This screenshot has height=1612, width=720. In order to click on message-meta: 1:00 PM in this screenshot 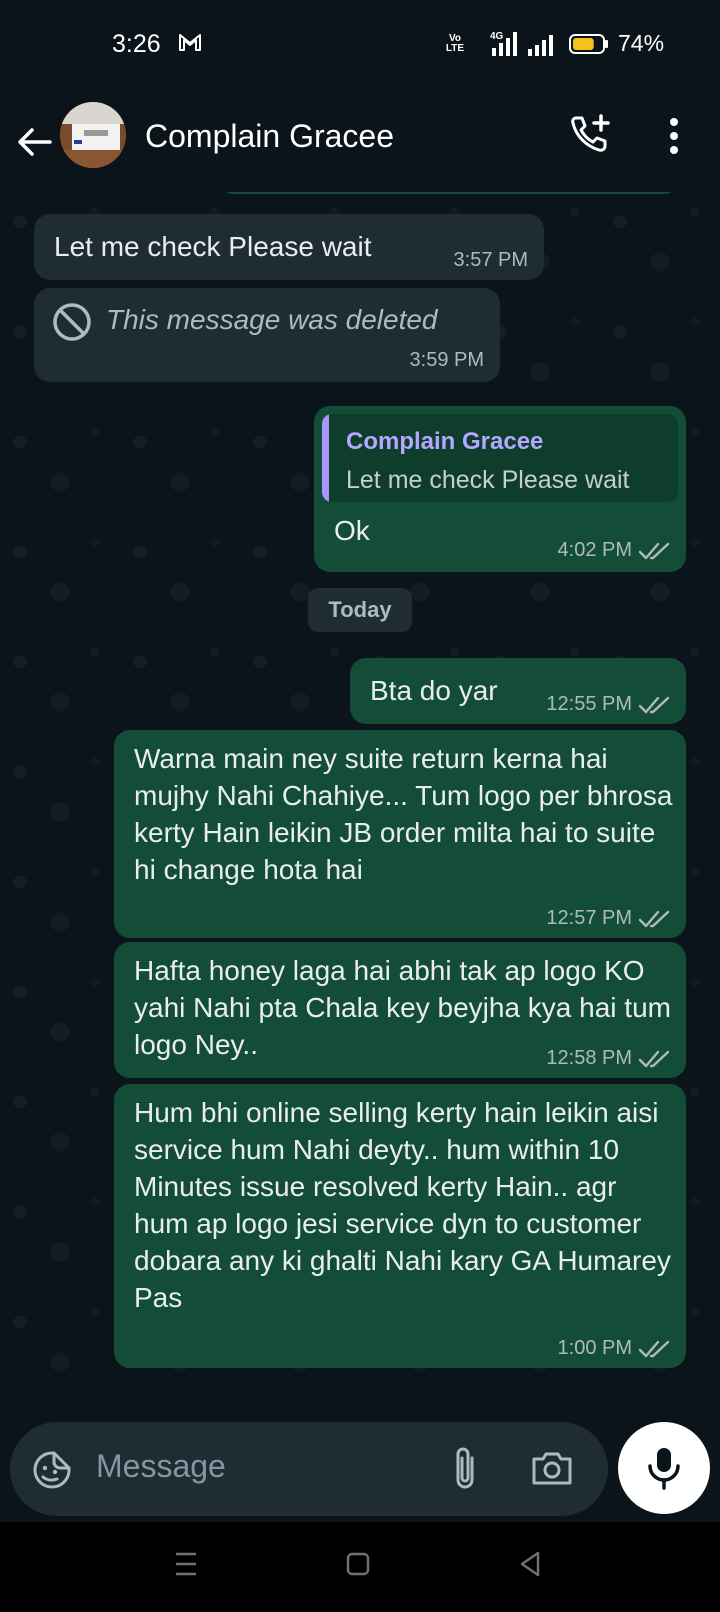, I will do `click(615, 1348)`.